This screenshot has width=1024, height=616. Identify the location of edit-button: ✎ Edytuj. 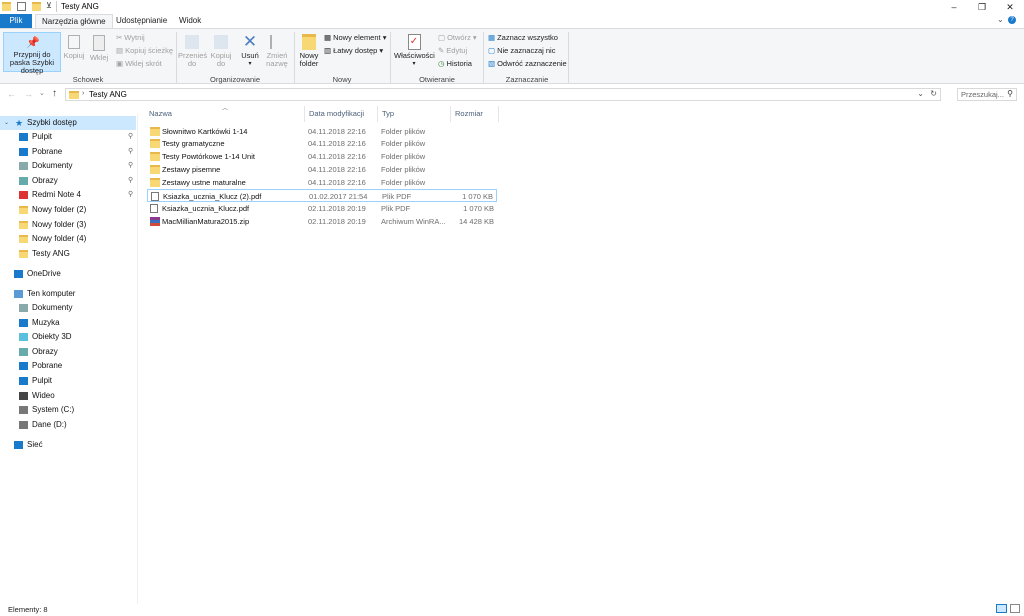
(452, 50).